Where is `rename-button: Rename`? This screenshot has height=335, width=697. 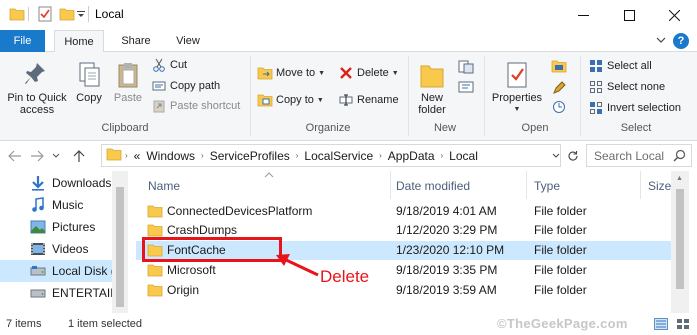
rename-button: Rename is located at coordinates (368, 100).